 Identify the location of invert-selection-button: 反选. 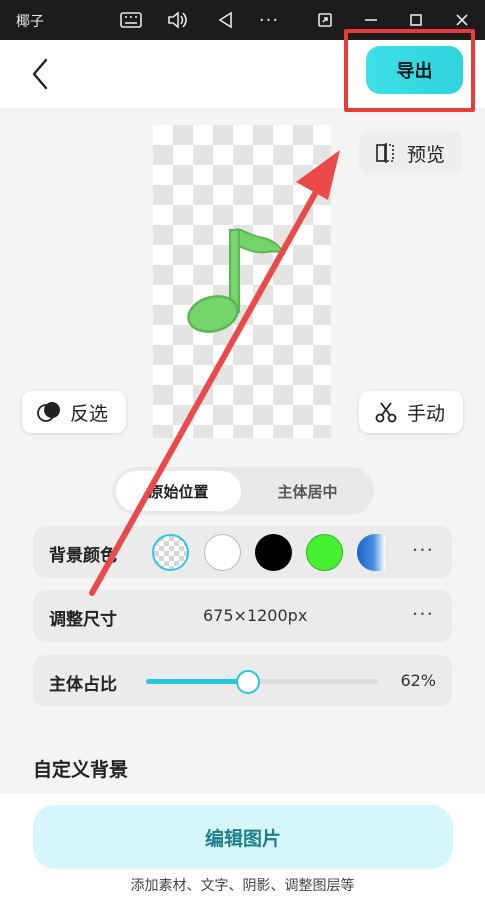
(74, 412).